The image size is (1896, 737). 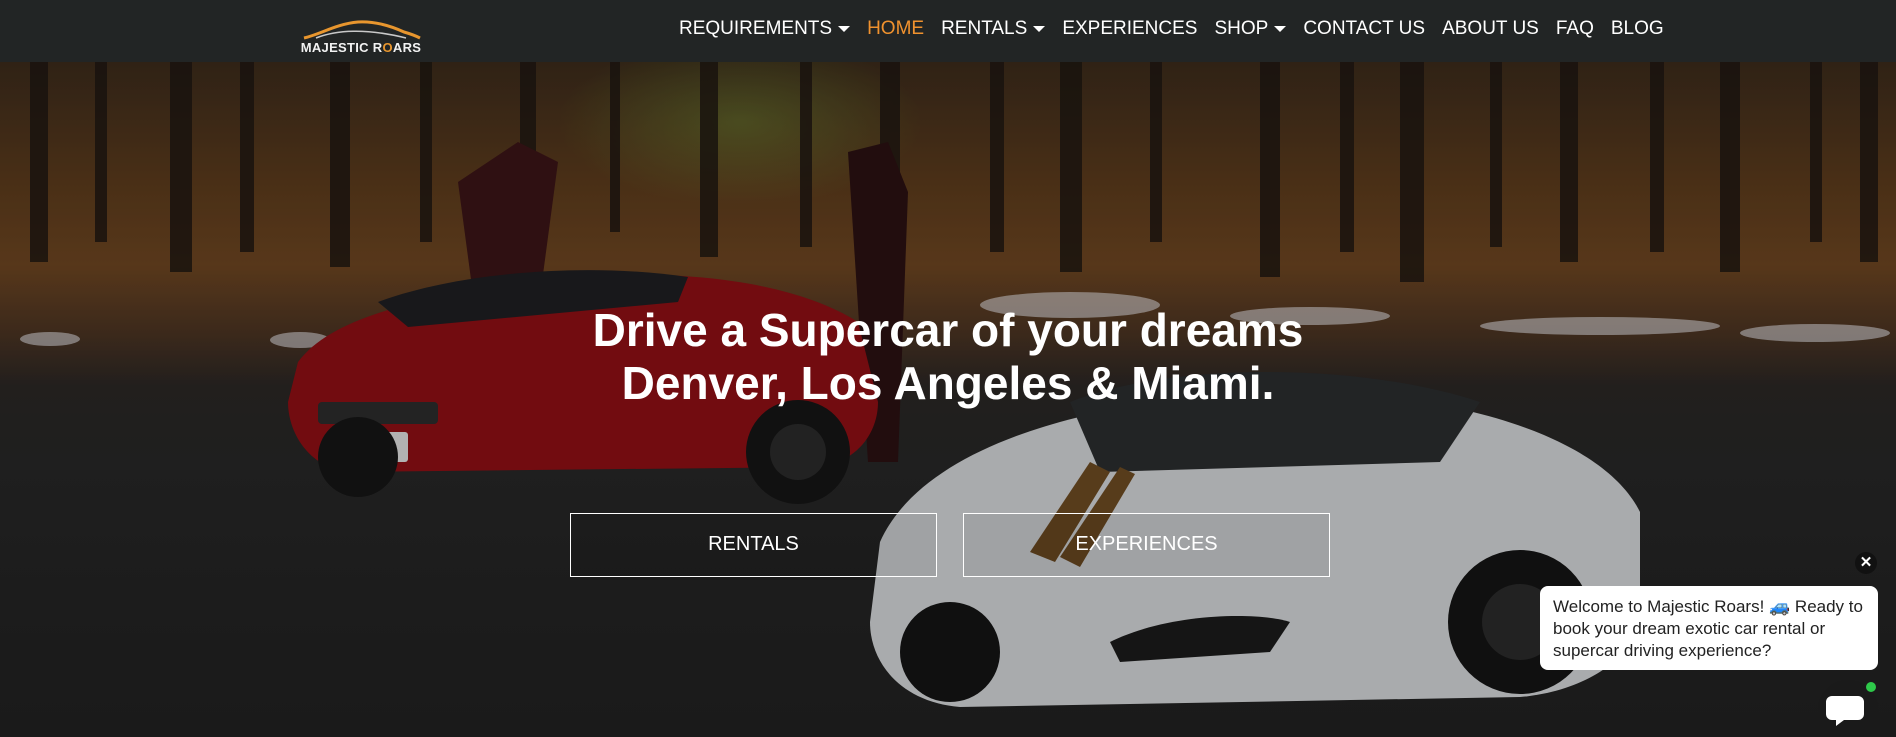 What do you see at coordinates (1575, 29) in the screenshot?
I see `nav-faq: FAQ` at bounding box center [1575, 29].